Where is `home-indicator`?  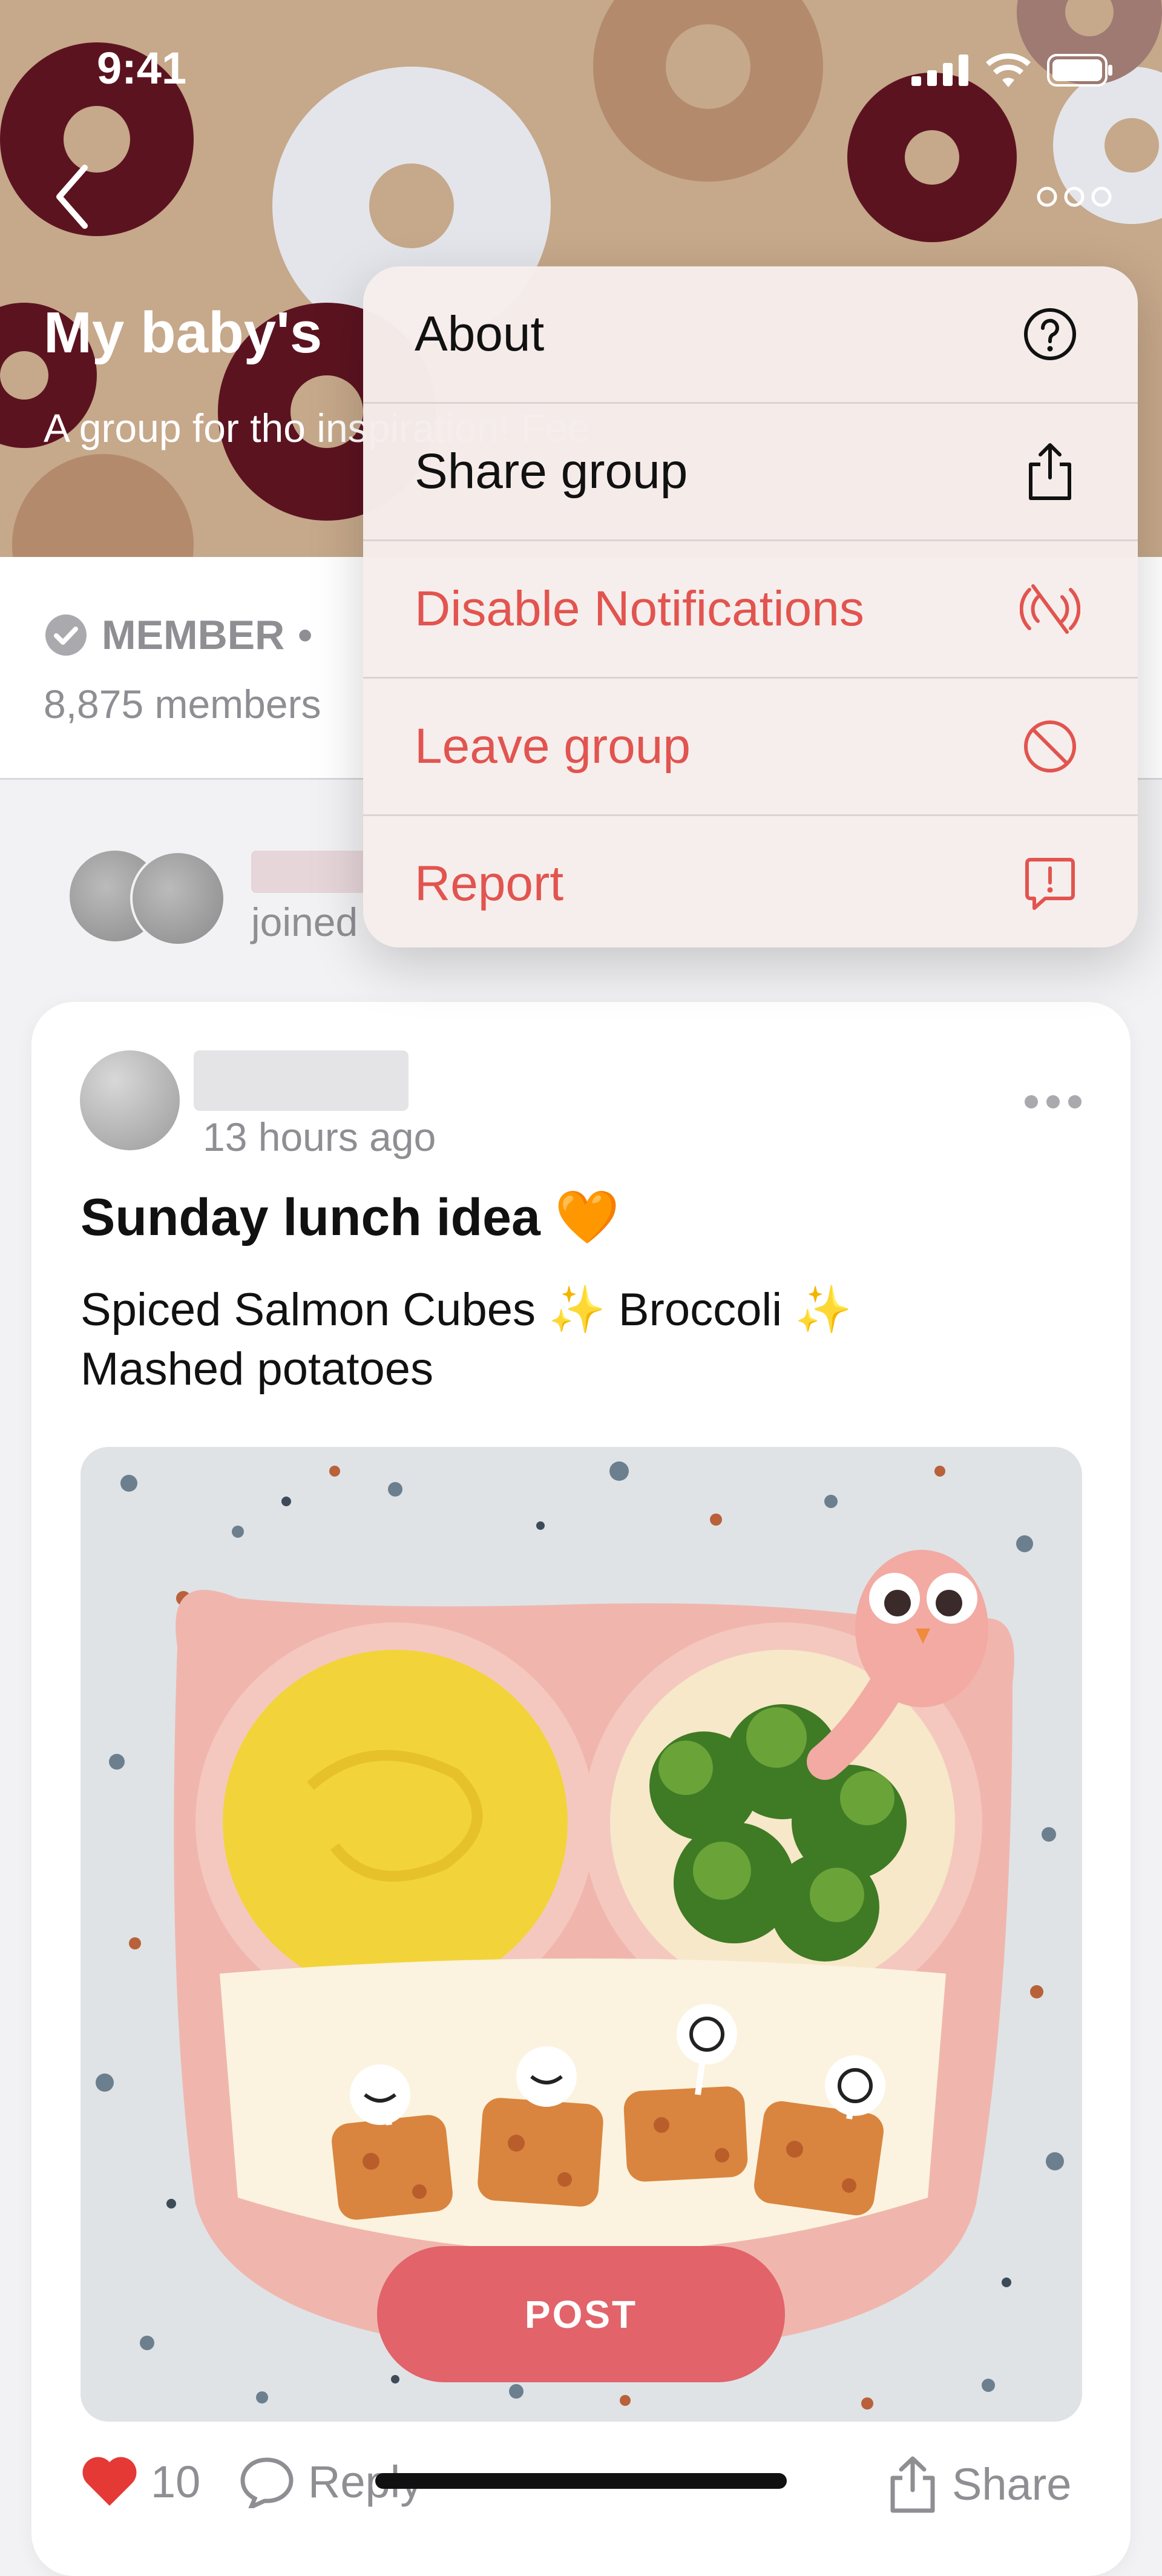 home-indicator is located at coordinates (581, 2481).